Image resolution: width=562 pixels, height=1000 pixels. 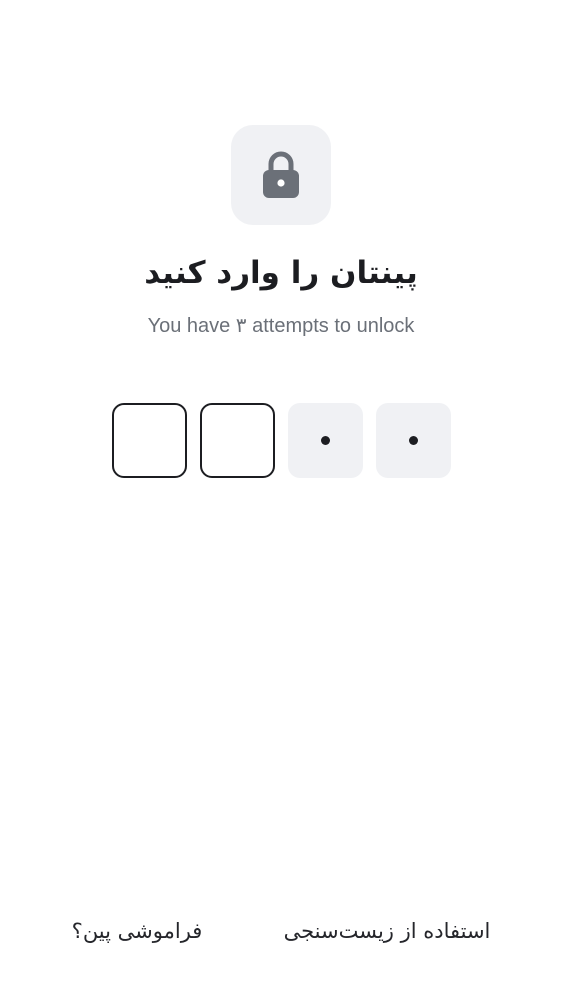 I want to click on lock-icon, so click(x=281, y=175).